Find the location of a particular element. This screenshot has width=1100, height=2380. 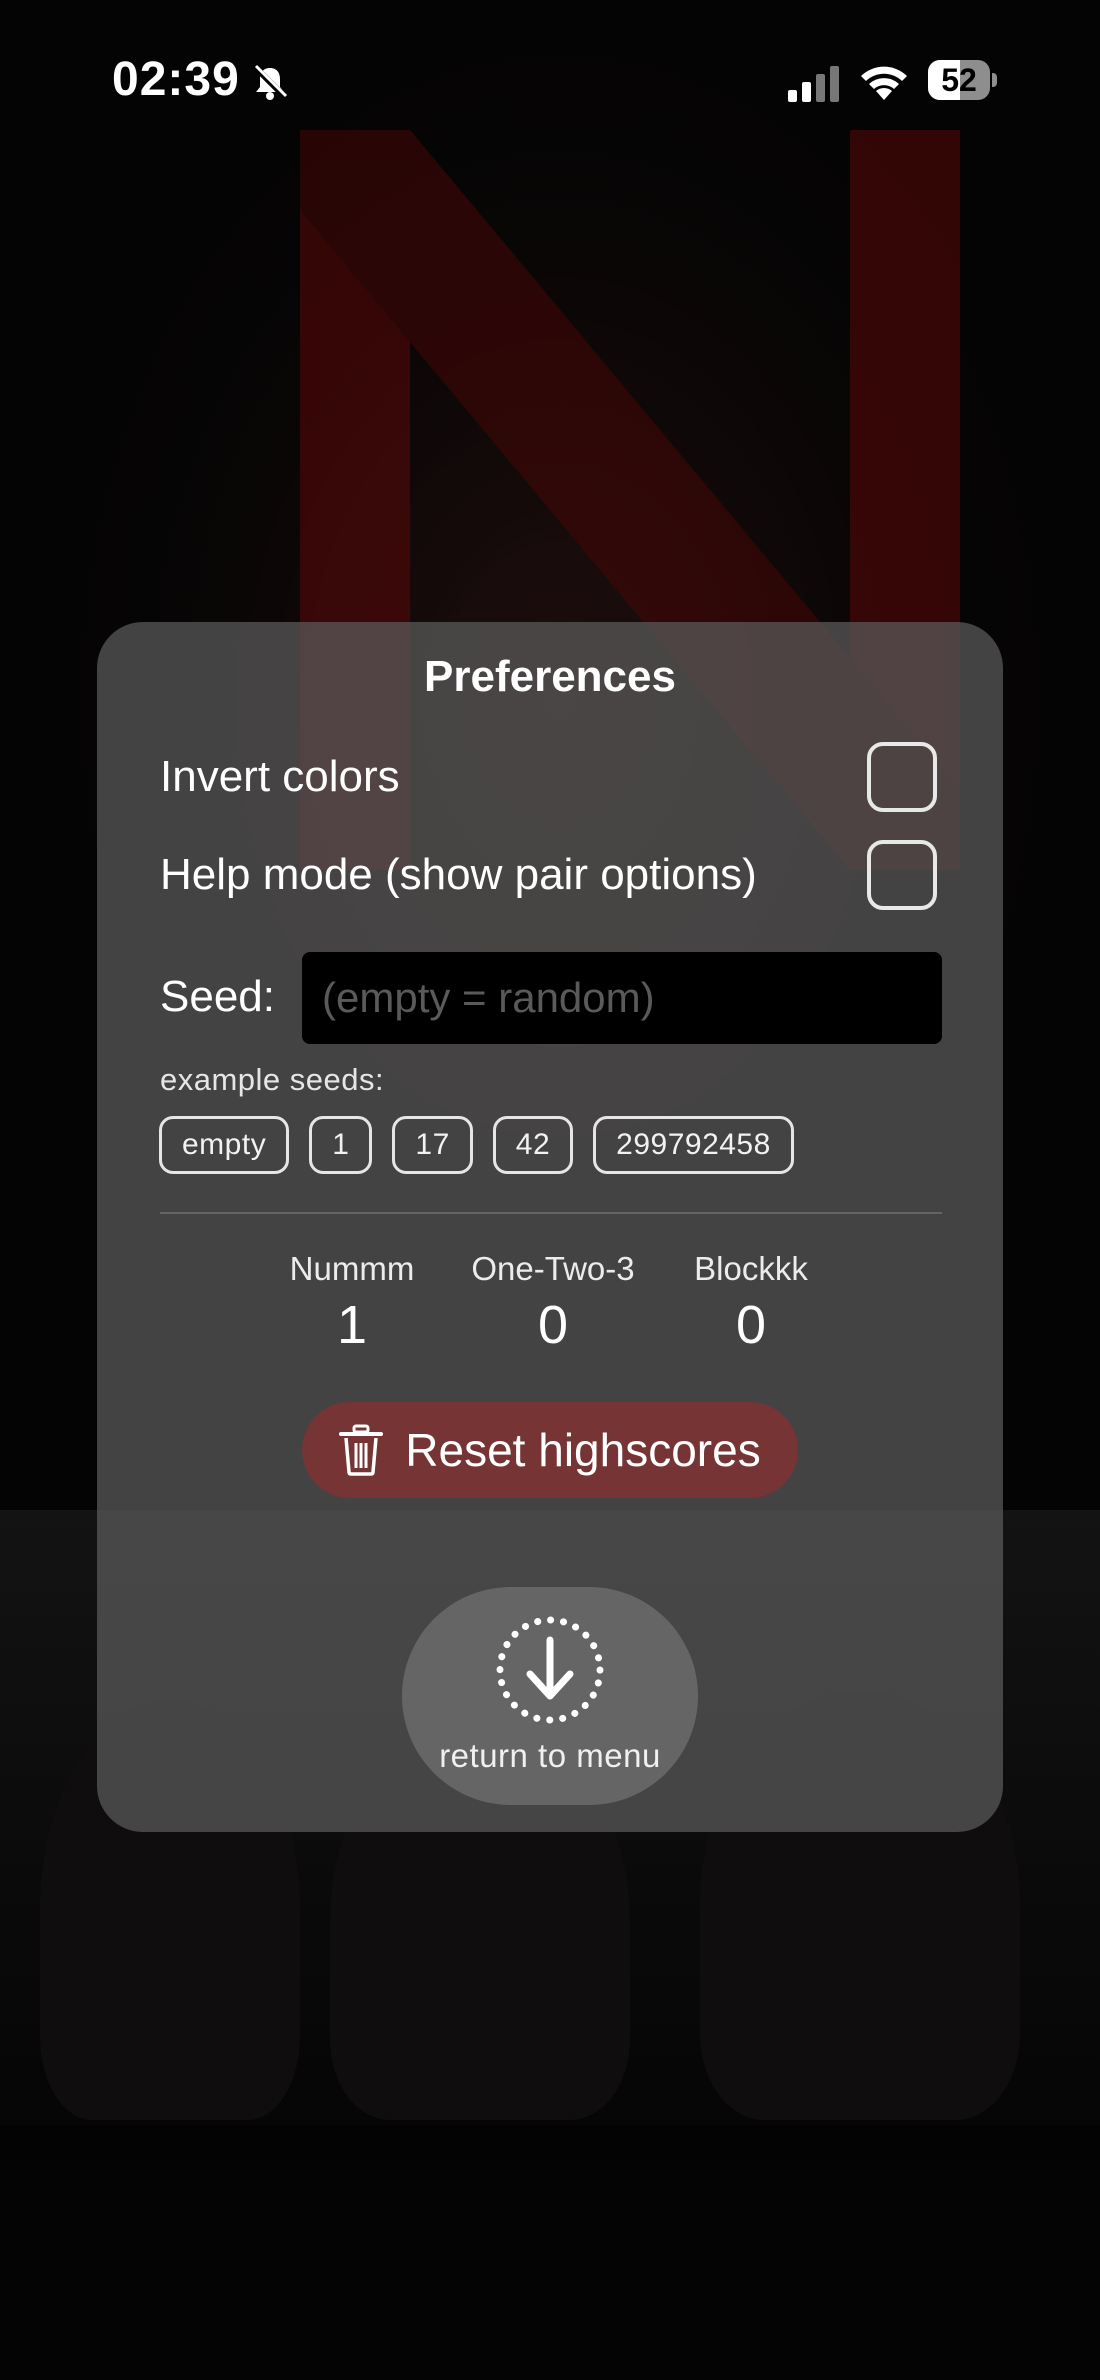

bell-slash-icon is located at coordinates (270, 82).